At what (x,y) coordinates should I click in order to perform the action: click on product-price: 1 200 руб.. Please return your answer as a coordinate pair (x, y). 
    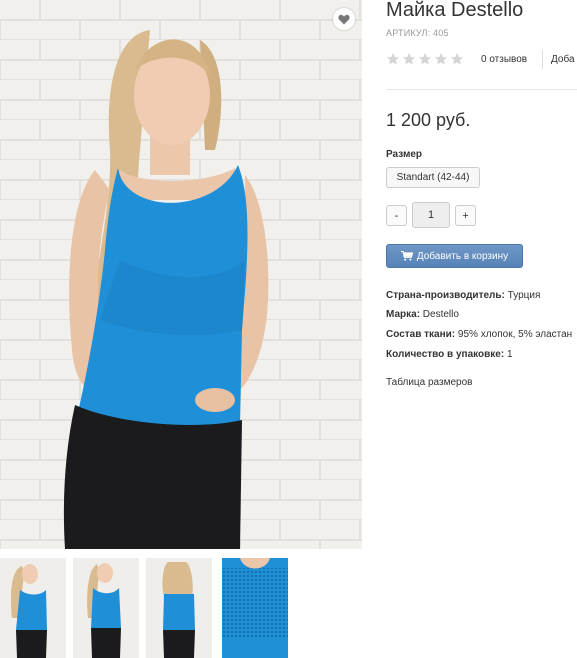
    Looking at the image, I should click on (428, 120).